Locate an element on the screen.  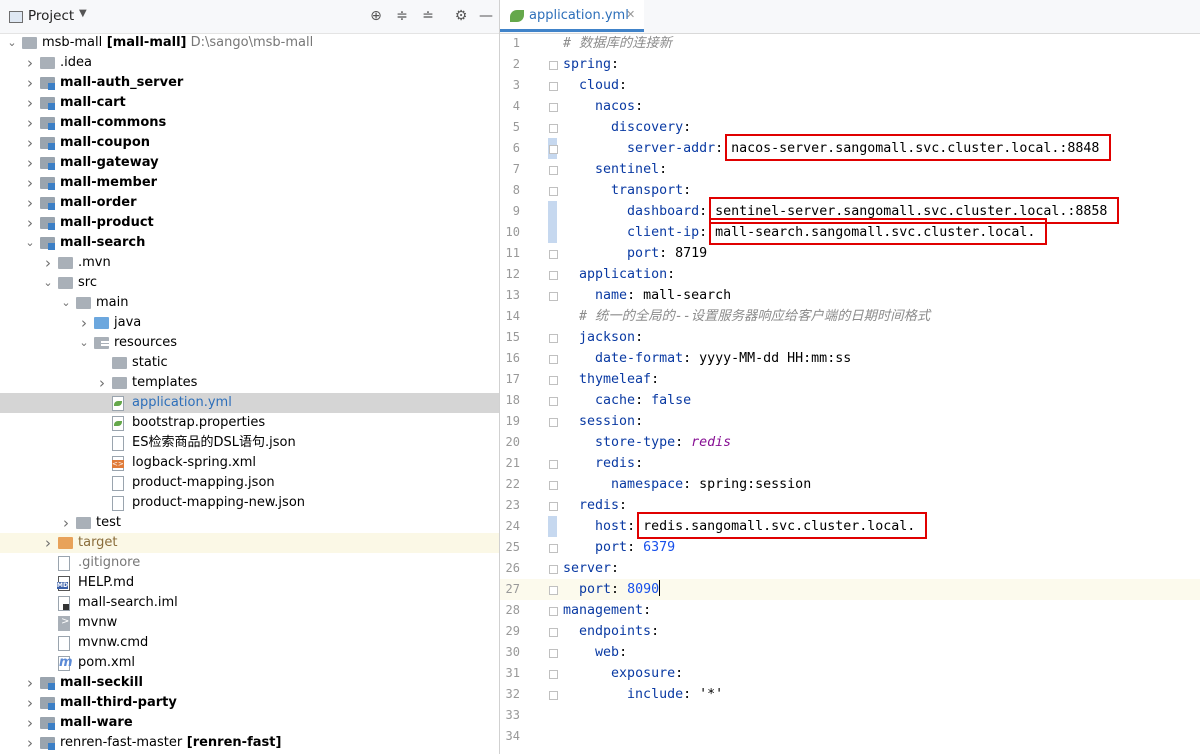
code-line: 13 name: mall-search is located at coordinates (850, 295).